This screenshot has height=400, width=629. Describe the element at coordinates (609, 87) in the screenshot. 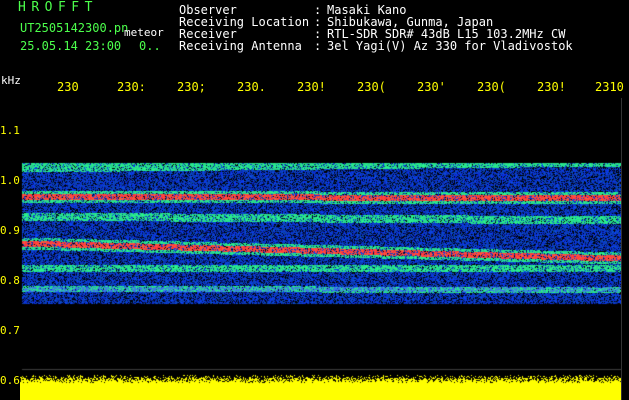

I see `time-tick: 2310` at that location.